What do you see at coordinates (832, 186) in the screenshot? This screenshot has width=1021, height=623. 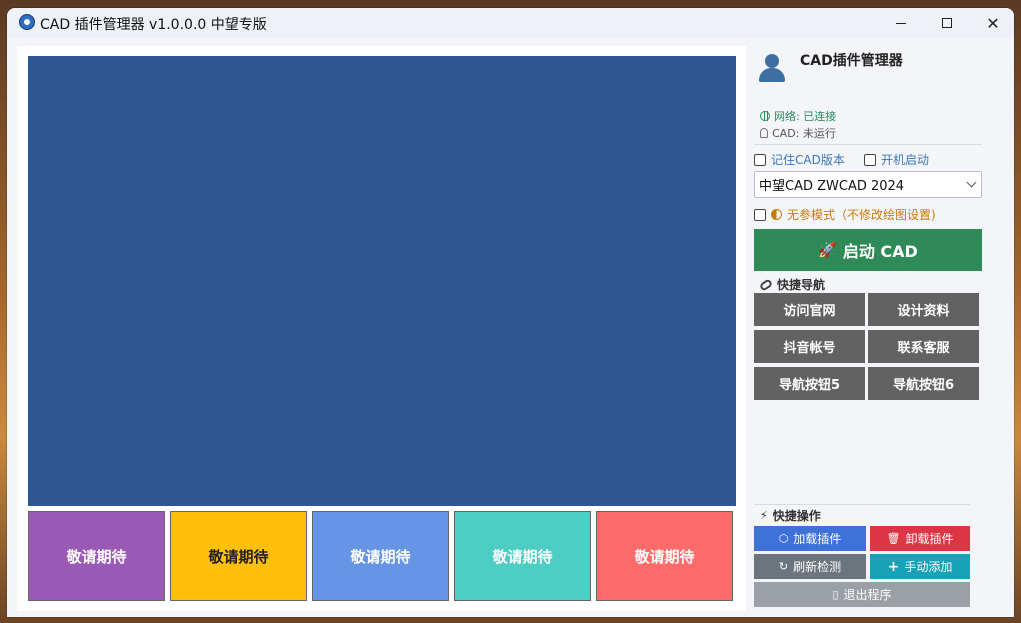 I see `cad-version-value: 中望CAD ZWCAD 2024` at bounding box center [832, 186].